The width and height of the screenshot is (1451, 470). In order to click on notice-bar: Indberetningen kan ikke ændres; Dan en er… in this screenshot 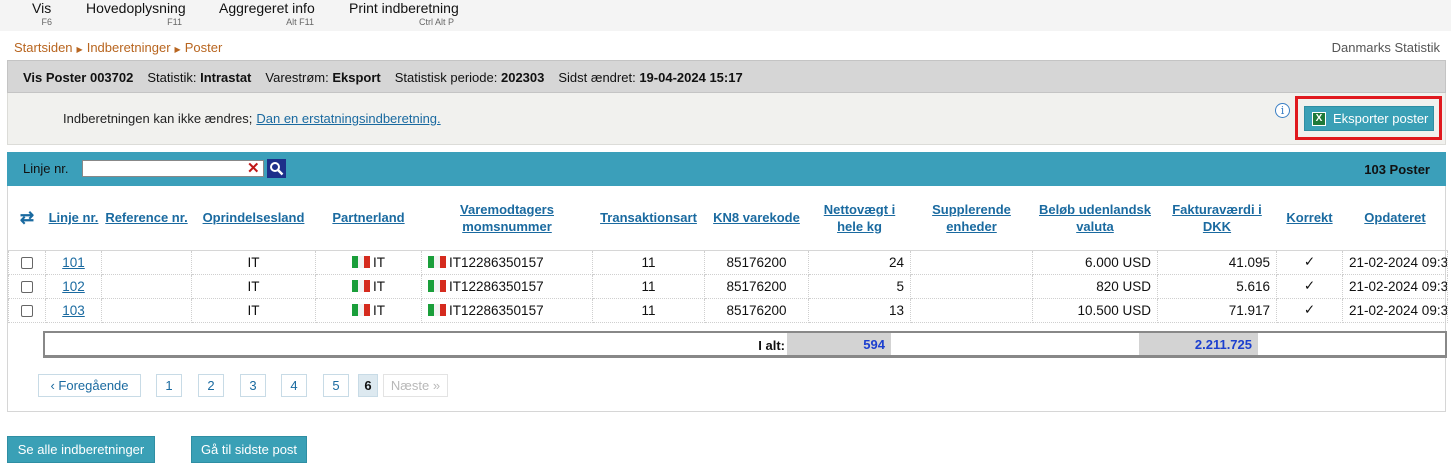, I will do `click(726, 119)`.